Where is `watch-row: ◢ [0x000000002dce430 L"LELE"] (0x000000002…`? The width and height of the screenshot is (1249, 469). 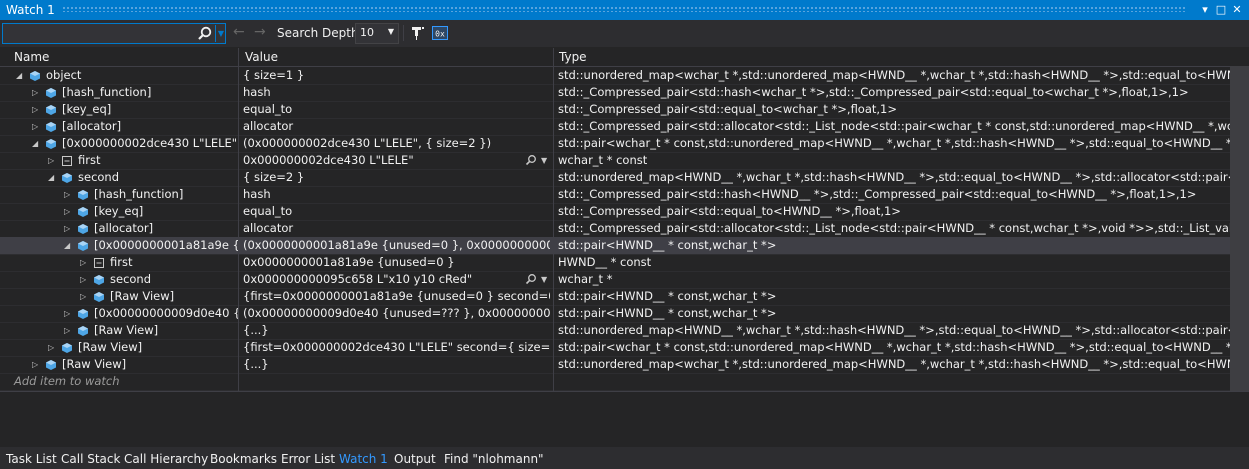 watch-row: ◢ [0x000000002dce430 L"LELE"] (0x000000002… is located at coordinates (624, 144).